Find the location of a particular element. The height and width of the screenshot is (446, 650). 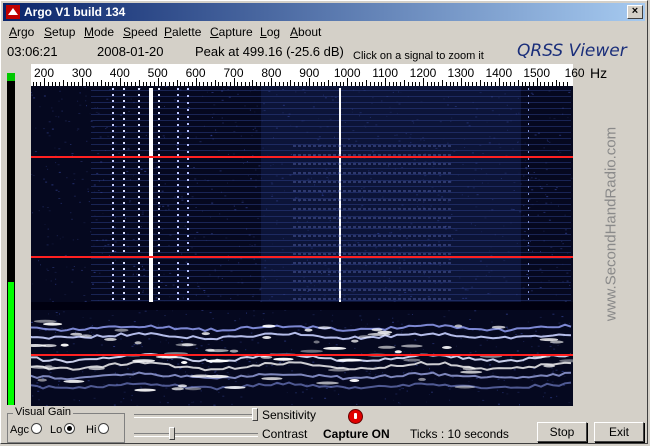

contrast-label: Contrast is located at coordinates (285, 434).